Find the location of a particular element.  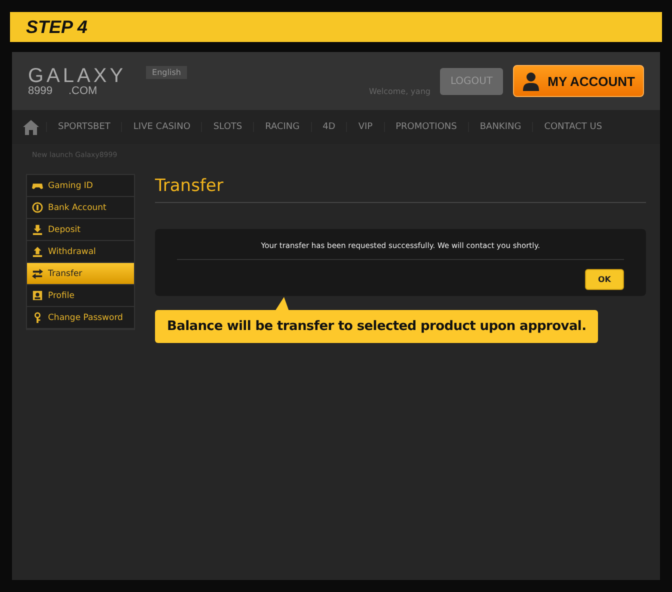

logo-suffix: .COM is located at coordinates (83, 91).